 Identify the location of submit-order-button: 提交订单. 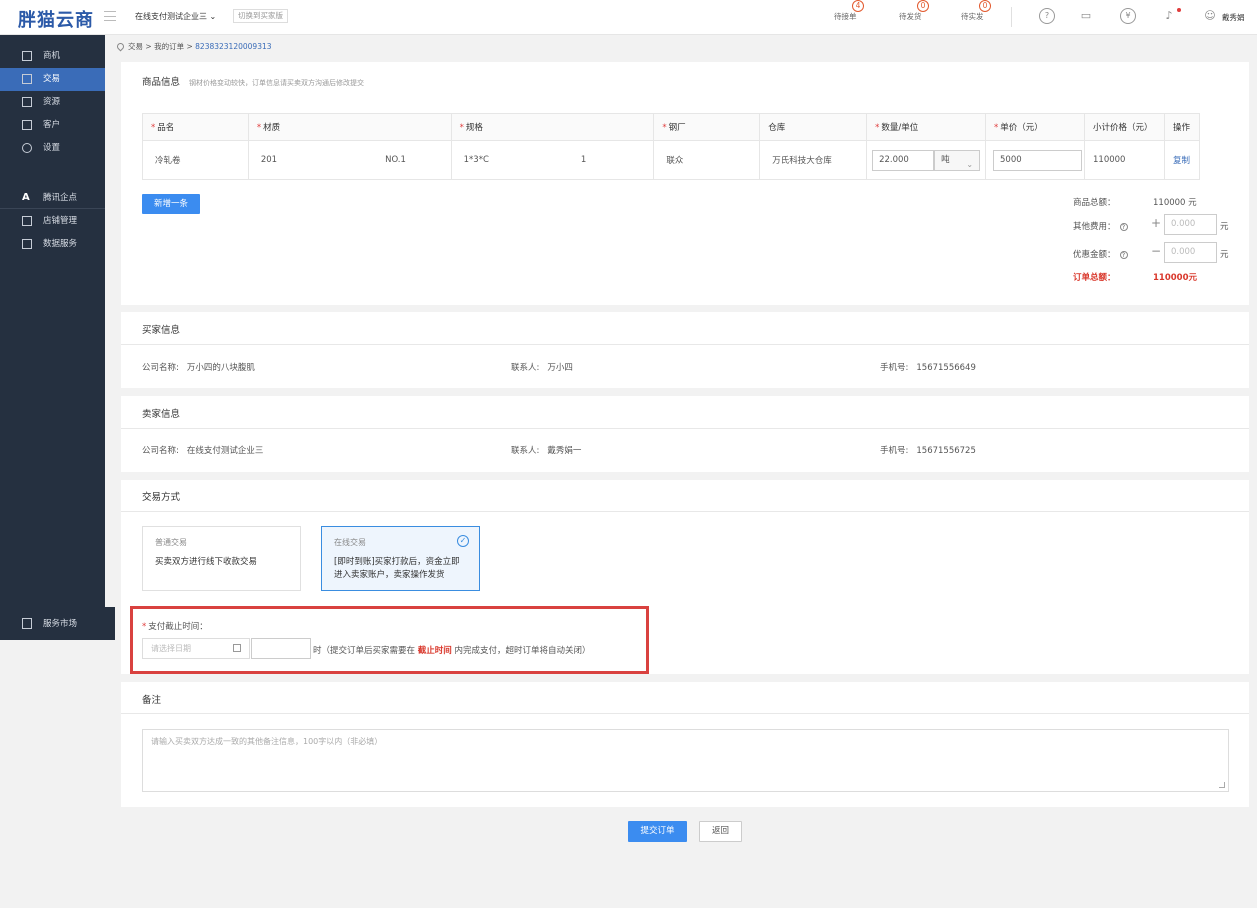
(657, 831).